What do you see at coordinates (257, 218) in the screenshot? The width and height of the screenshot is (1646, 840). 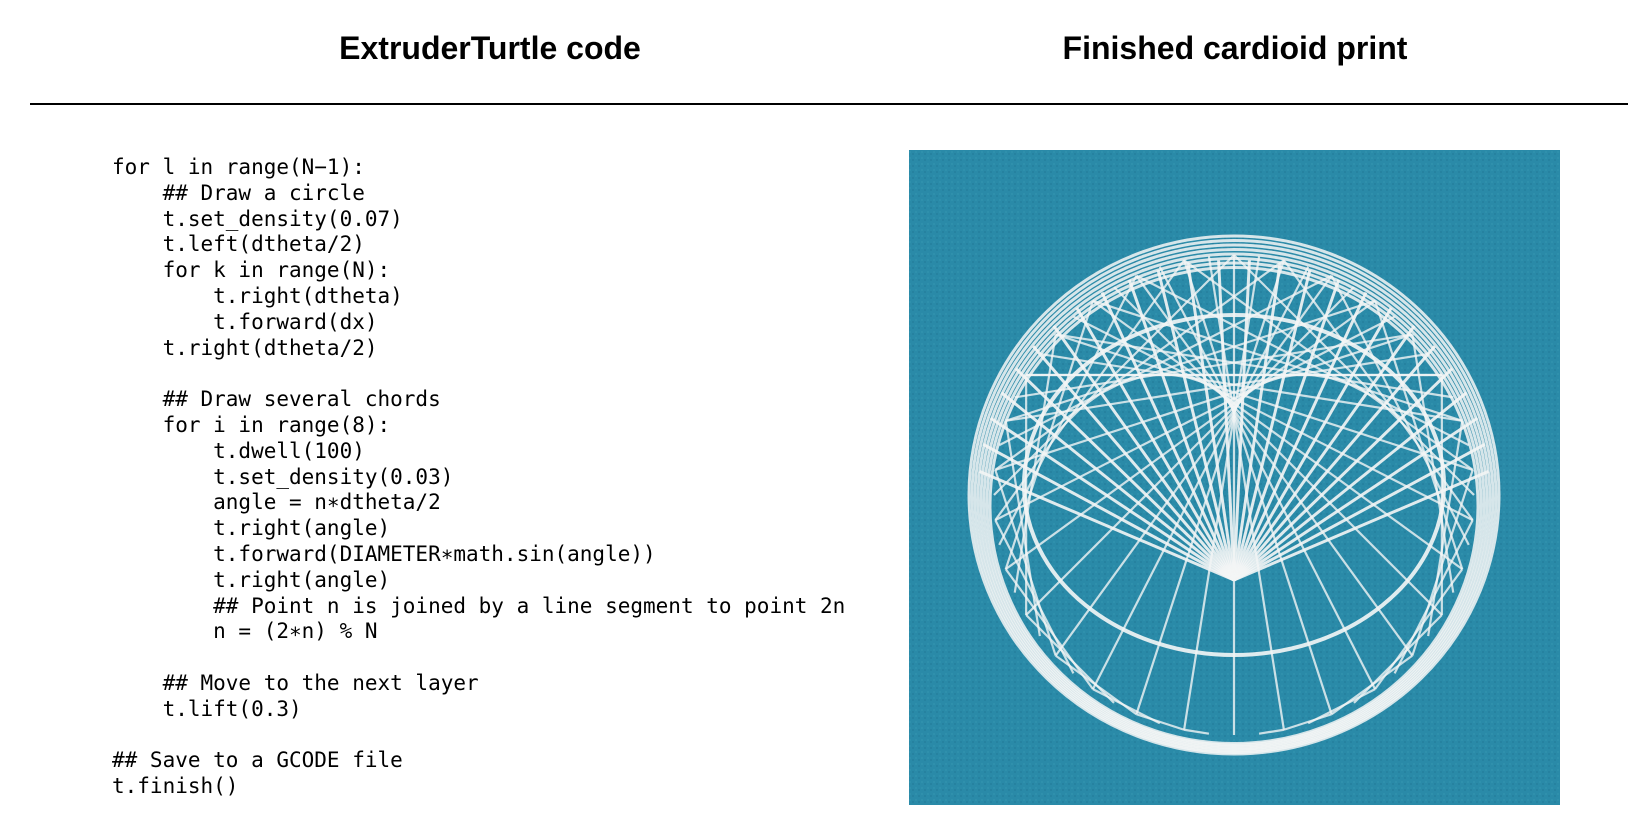 I see `code-line: t.set_density(0.07)` at bounding box center [257, 218].